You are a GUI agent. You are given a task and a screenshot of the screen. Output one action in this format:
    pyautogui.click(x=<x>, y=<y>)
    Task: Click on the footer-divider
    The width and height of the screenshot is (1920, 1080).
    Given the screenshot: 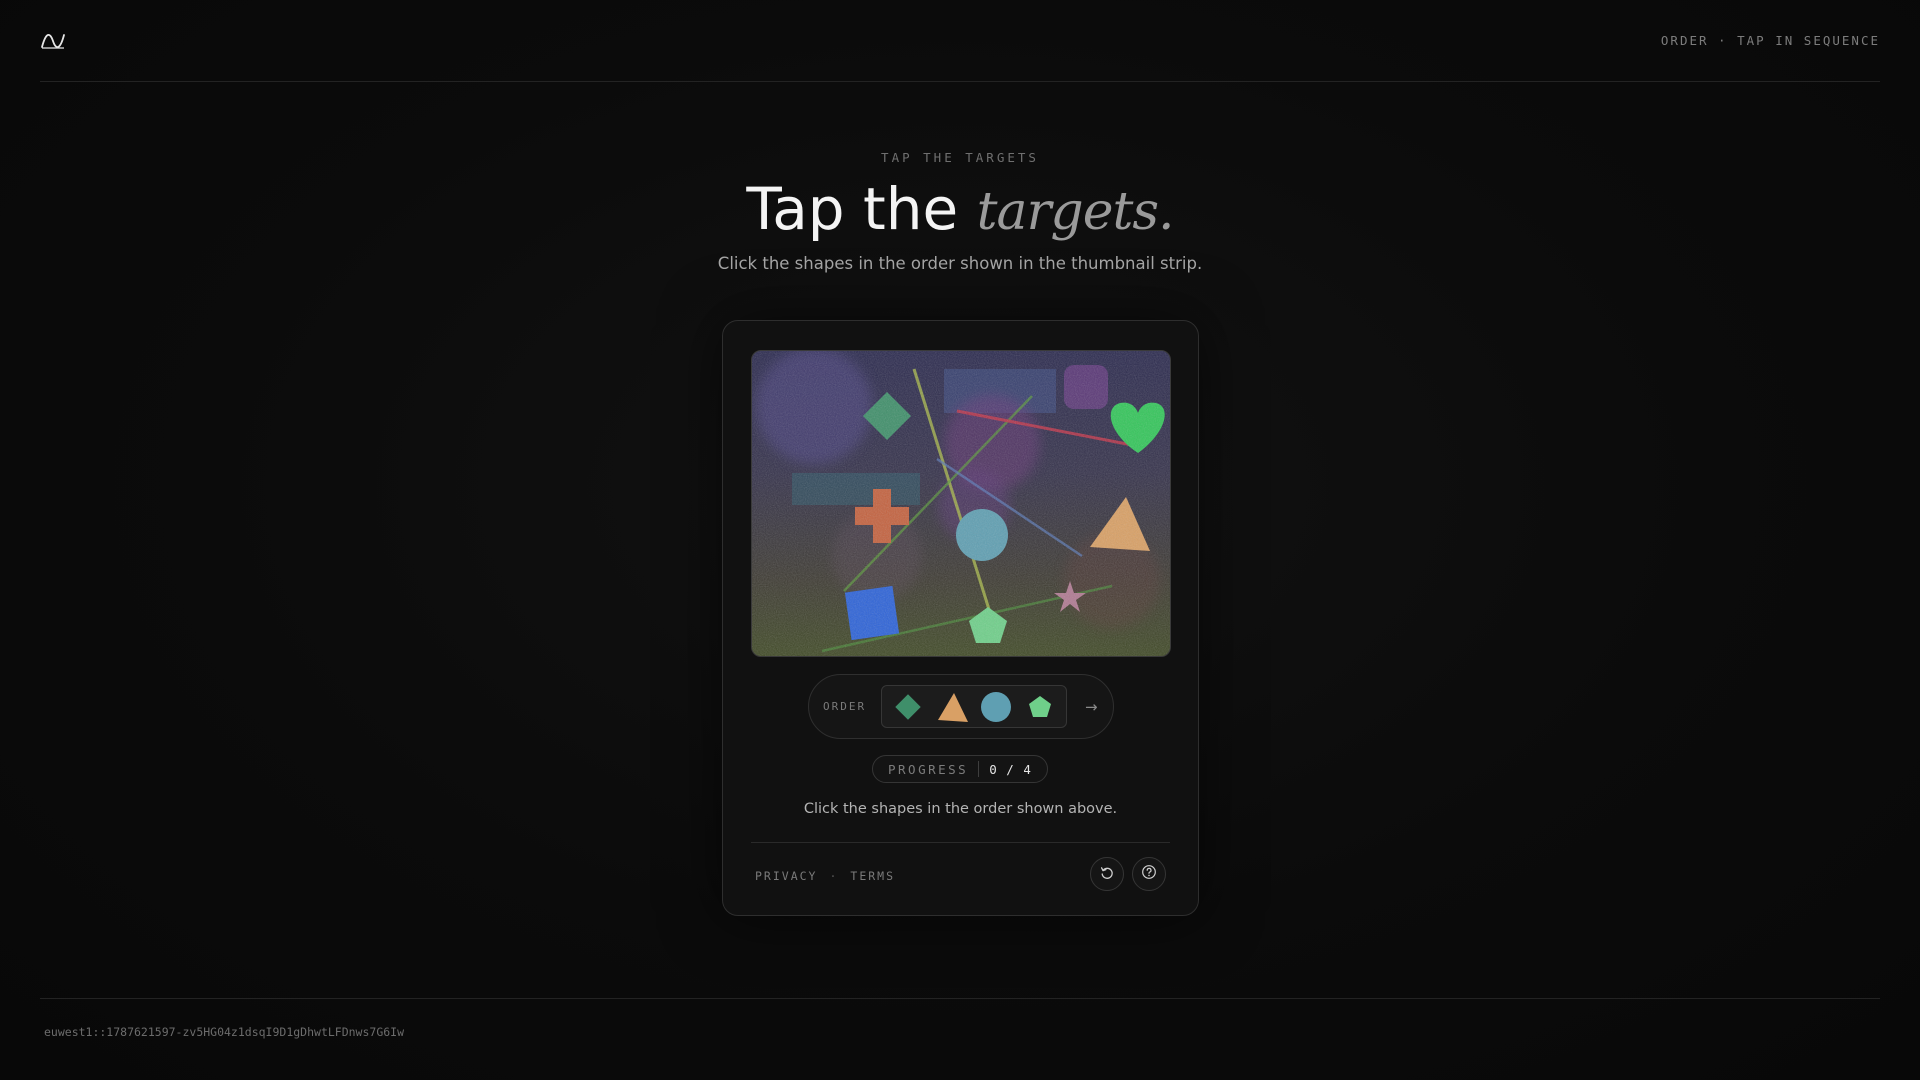 What is the action you would take?
    pyautogui.click(x=960, y=998)
    